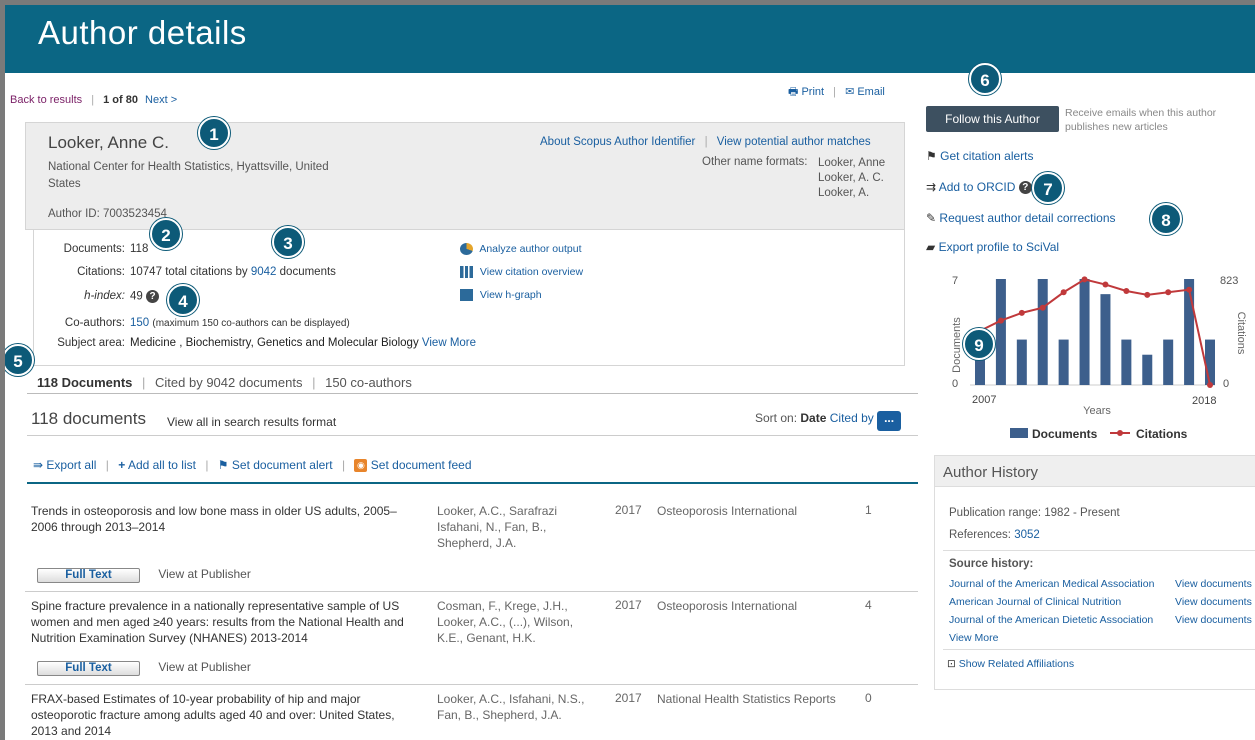 This screenshot has height=740, width=1255. What do you see at coordinates (142, 32) in the screenshot?
I see `page-title: Author details` at bounding box center [142, 32].